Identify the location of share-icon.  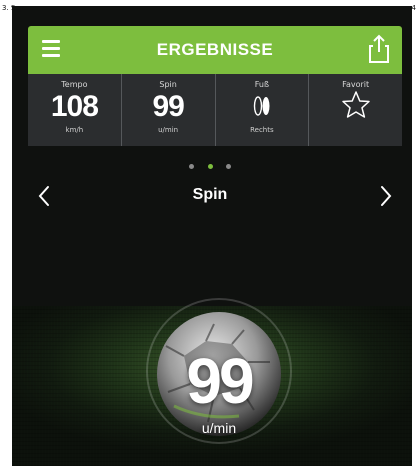
(379, 49).